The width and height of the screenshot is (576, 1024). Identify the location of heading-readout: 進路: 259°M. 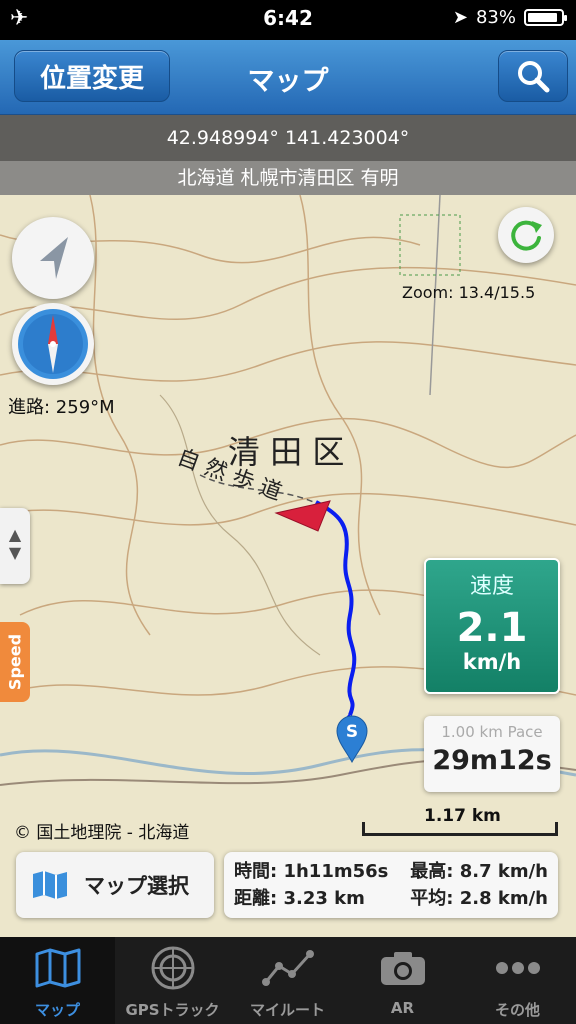
(61, 407).